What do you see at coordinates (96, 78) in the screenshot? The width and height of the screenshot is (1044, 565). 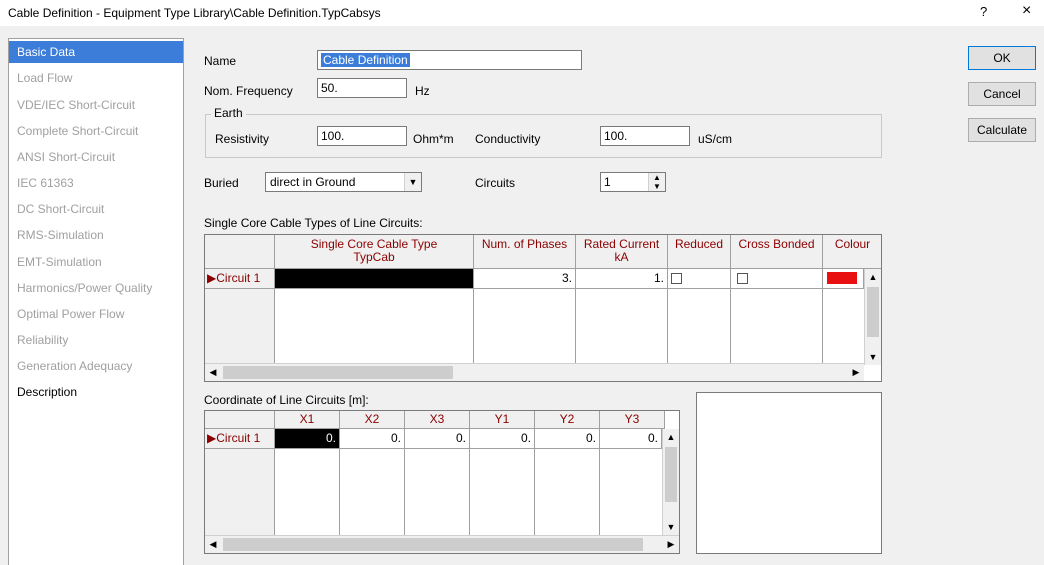 I see `sidebar-item-load-flow: Load Flow` at bounding box center [96, 78].